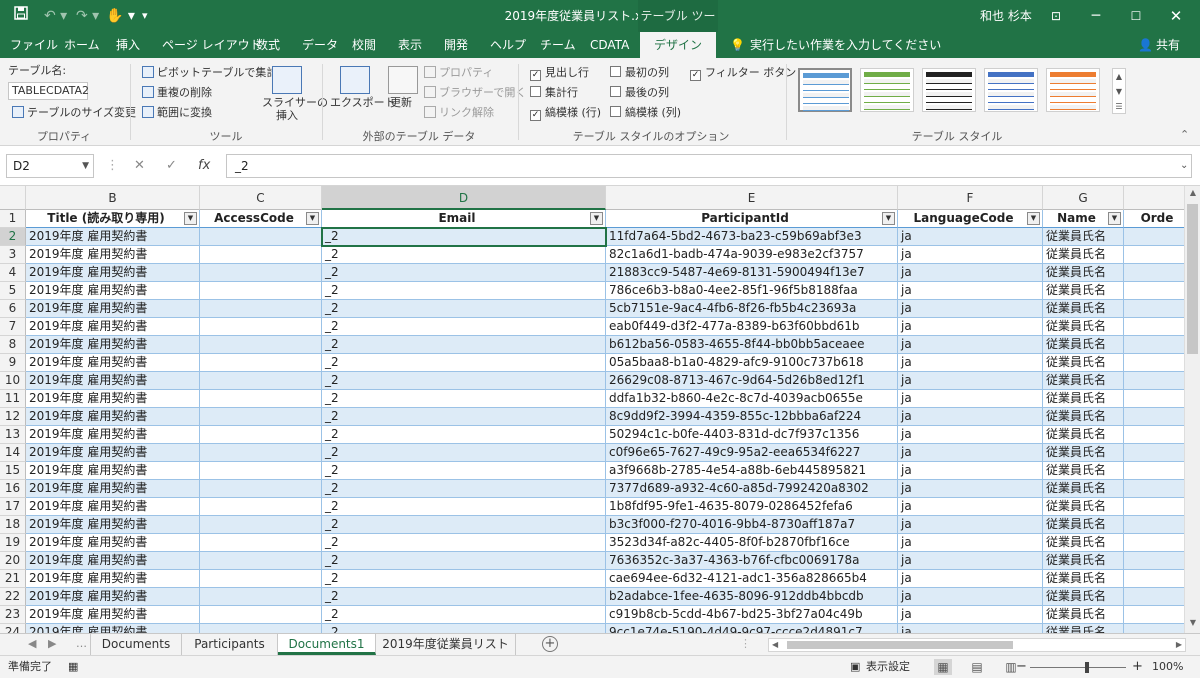  What do you see at coordinates (1184, 166) in the screenshot?
I see `expand-formula-icon: ⌄` at bounding box center [1184, 166].